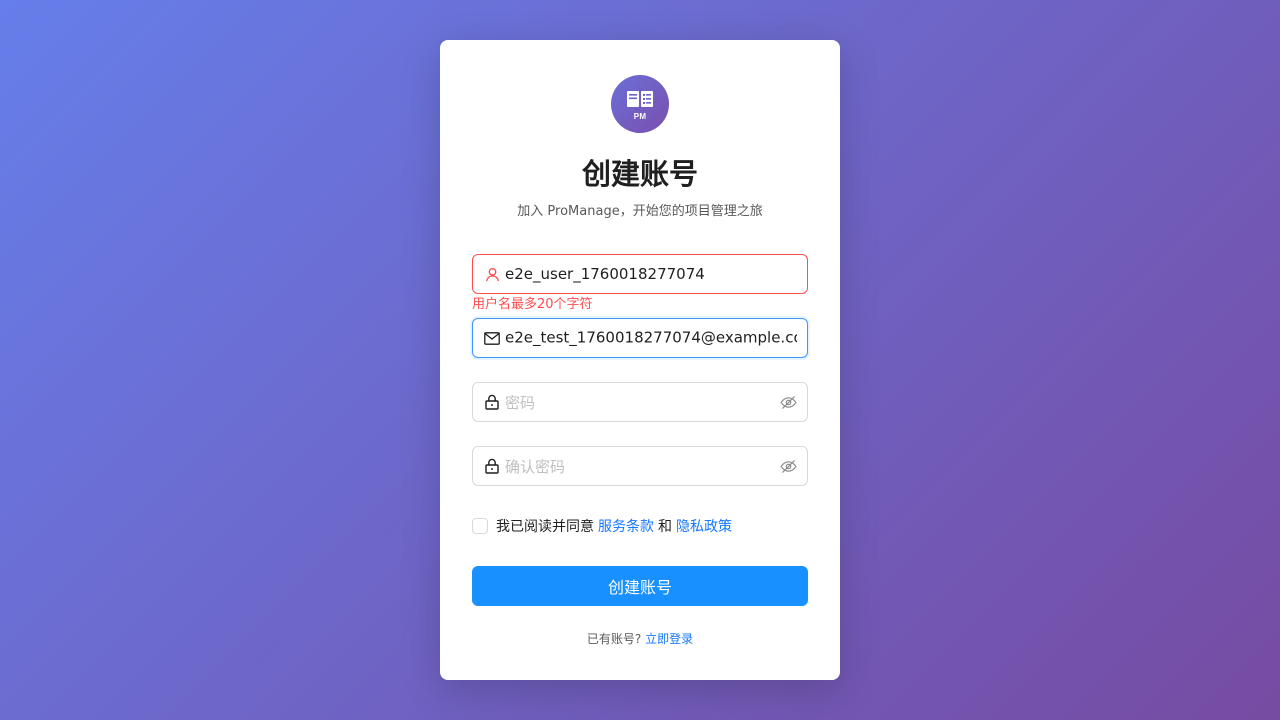 Image resolution: width=1280 pixels, height=720 pixels. Describe the element at coordinates (665, 527) in the screenshot. I see `agreement-and: 和` at that location.